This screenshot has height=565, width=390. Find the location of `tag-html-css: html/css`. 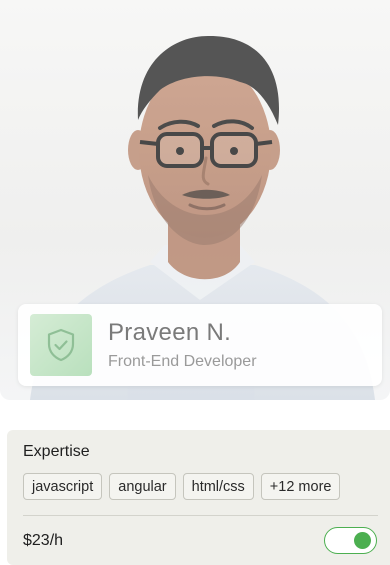

tag-html-css: html/css is located at coordinates (218, 486).